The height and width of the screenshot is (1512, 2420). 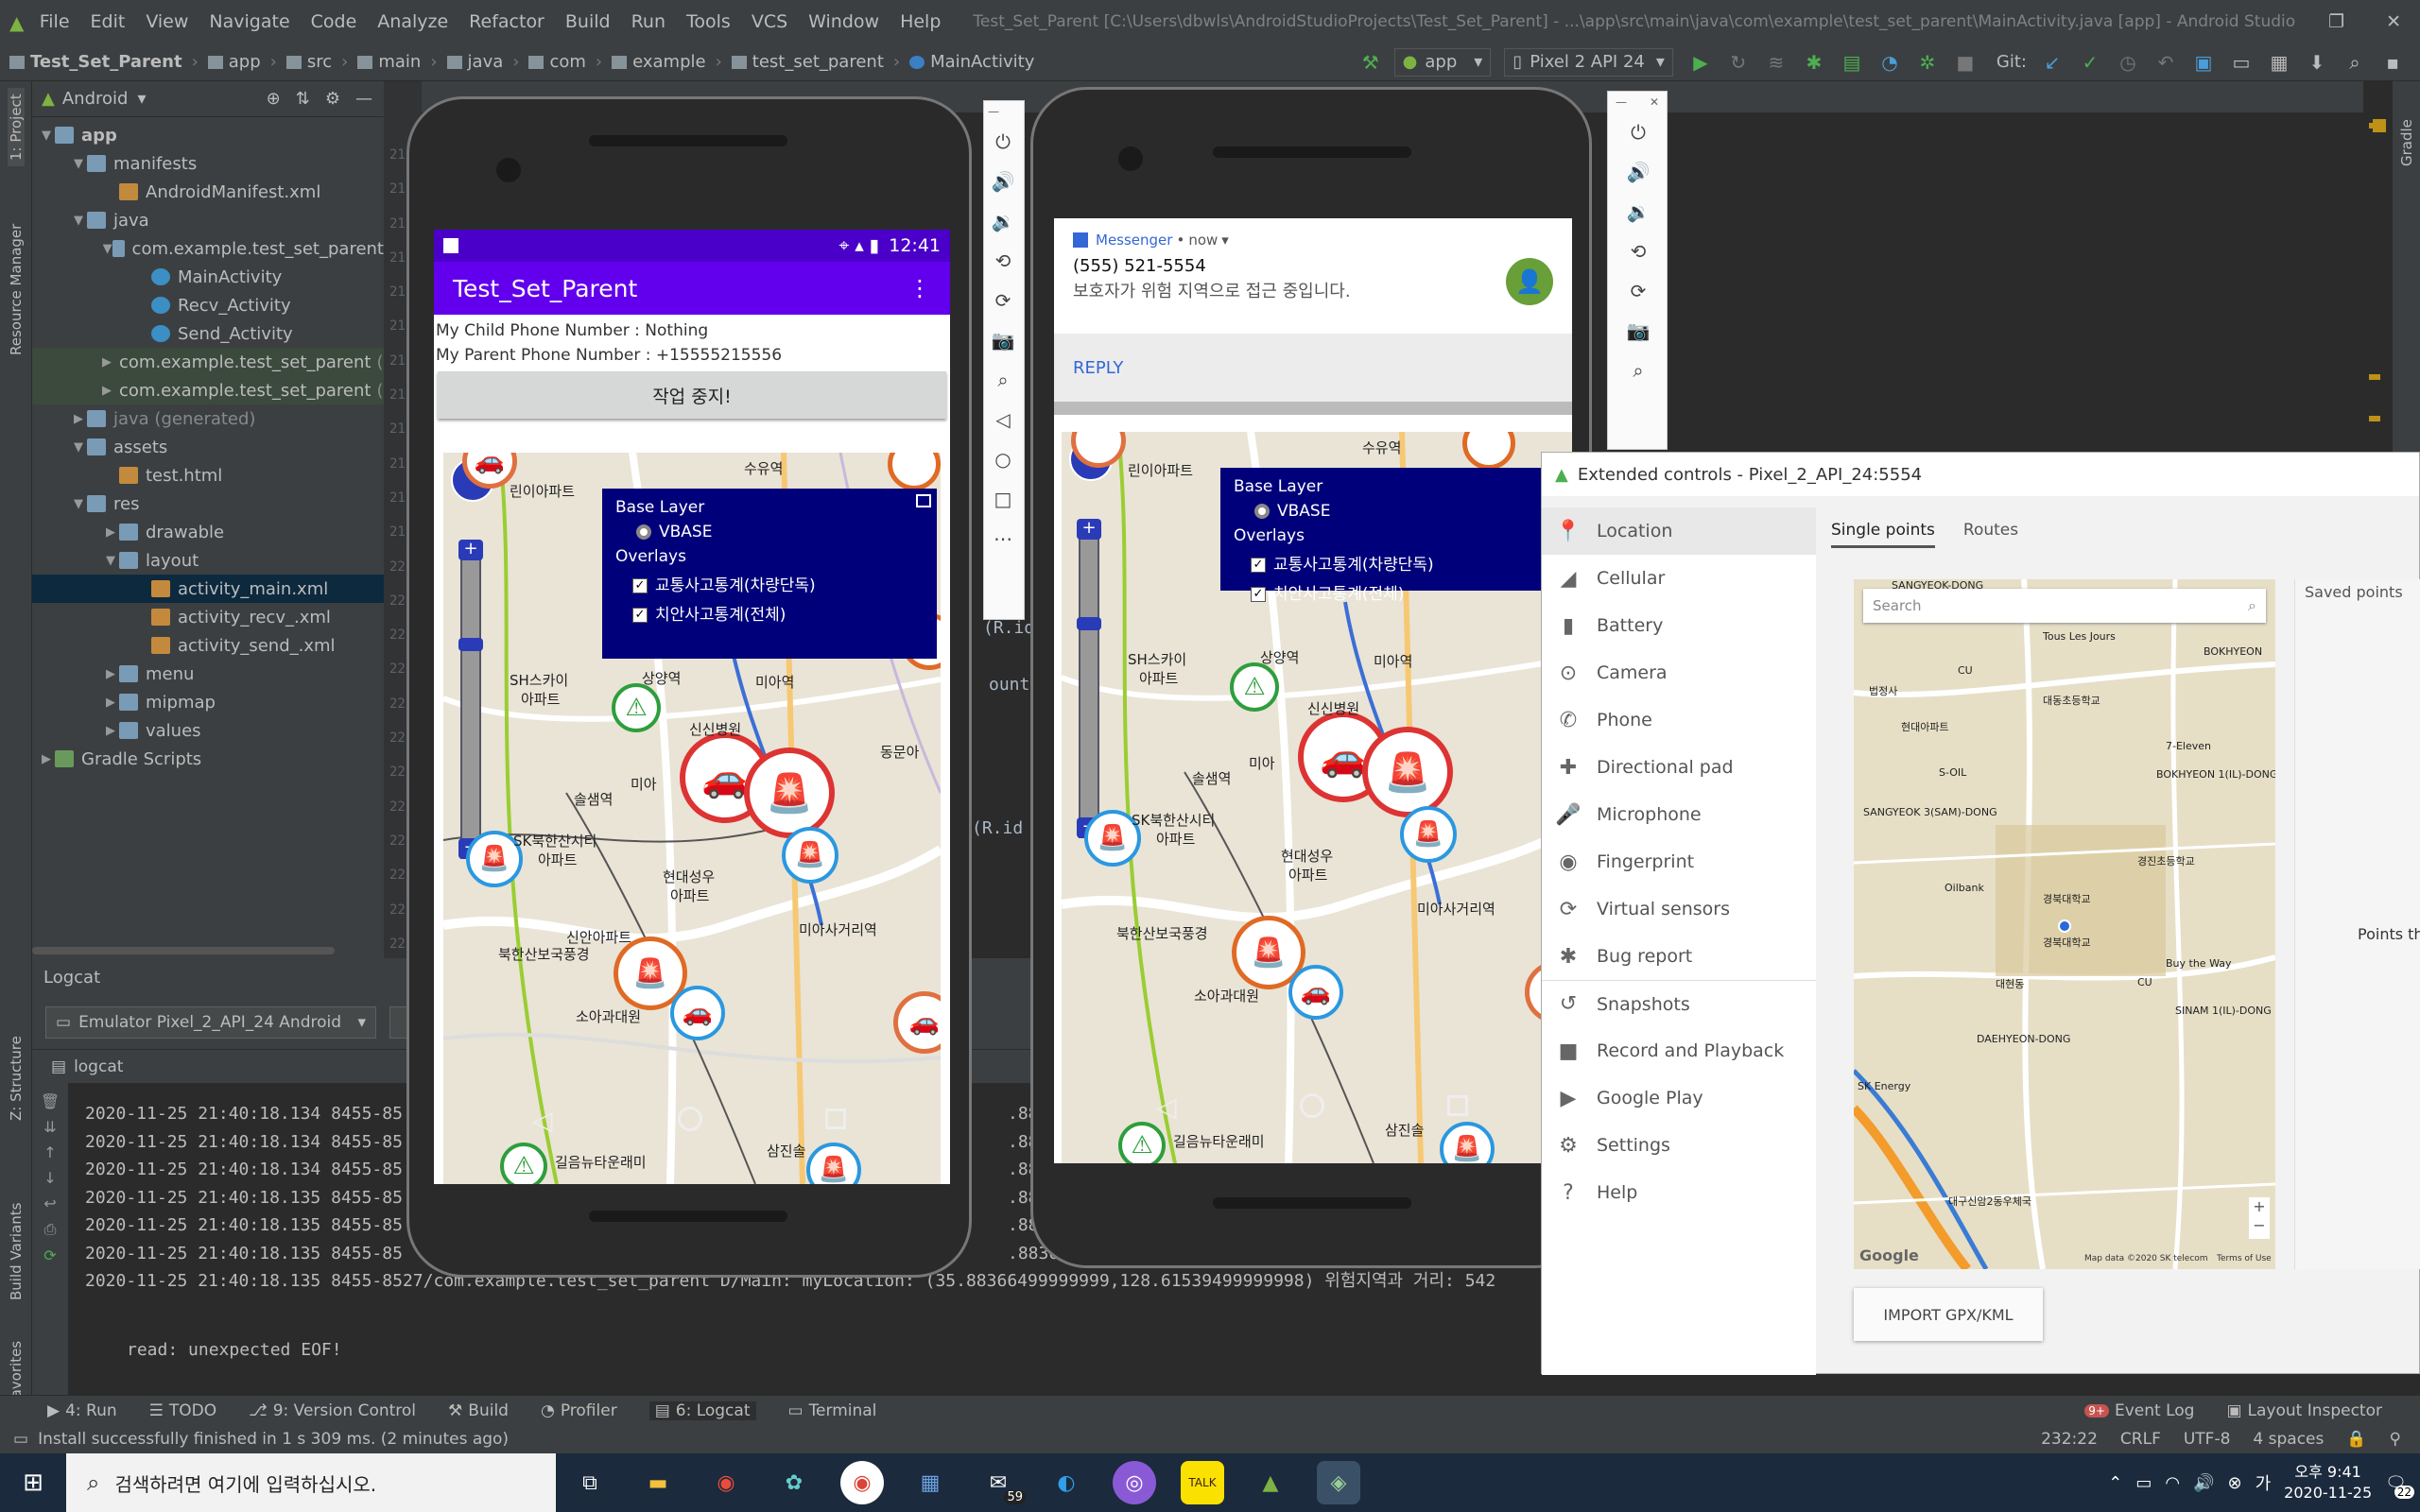 What do you see at coordinates (478, 1410) in the screenshot?
I see `bottom-tab: ⚒ Build` at bounding box center [478, 1410].